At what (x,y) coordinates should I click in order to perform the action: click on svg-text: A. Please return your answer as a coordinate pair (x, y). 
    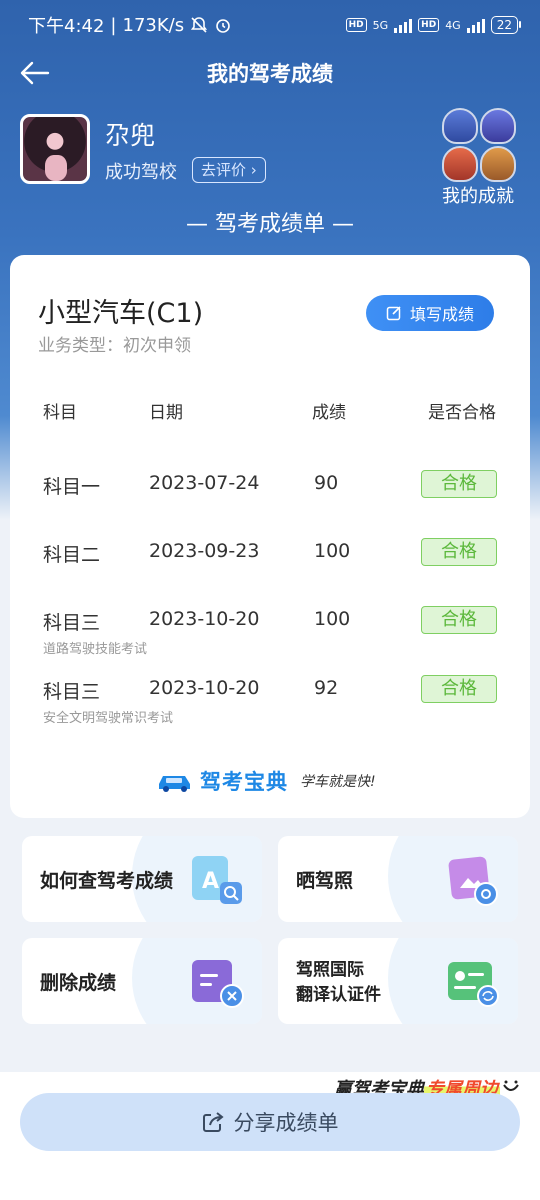
    Looking at the image, I should click on (210, 881).